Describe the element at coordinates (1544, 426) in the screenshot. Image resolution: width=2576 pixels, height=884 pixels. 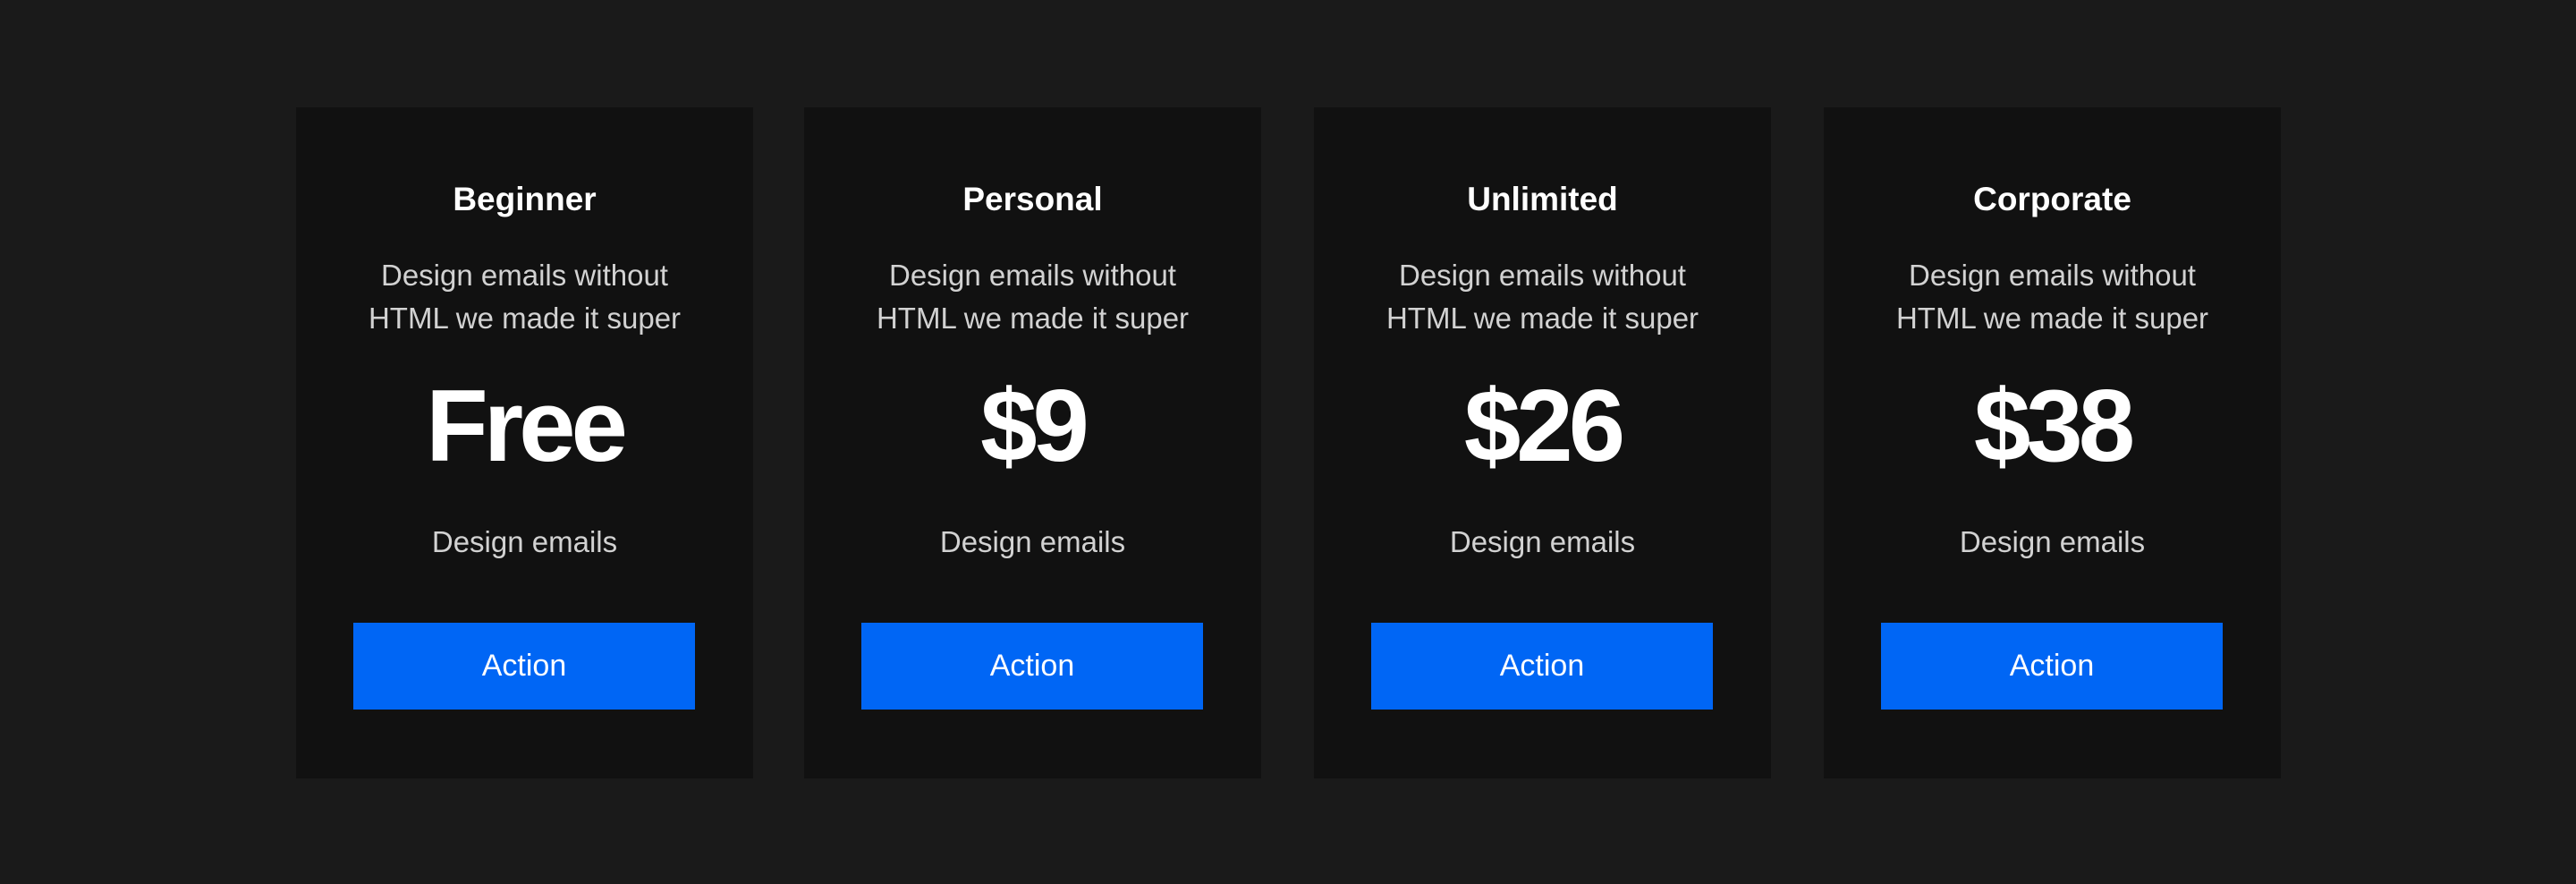
I see `plan-price: $26` at that location.